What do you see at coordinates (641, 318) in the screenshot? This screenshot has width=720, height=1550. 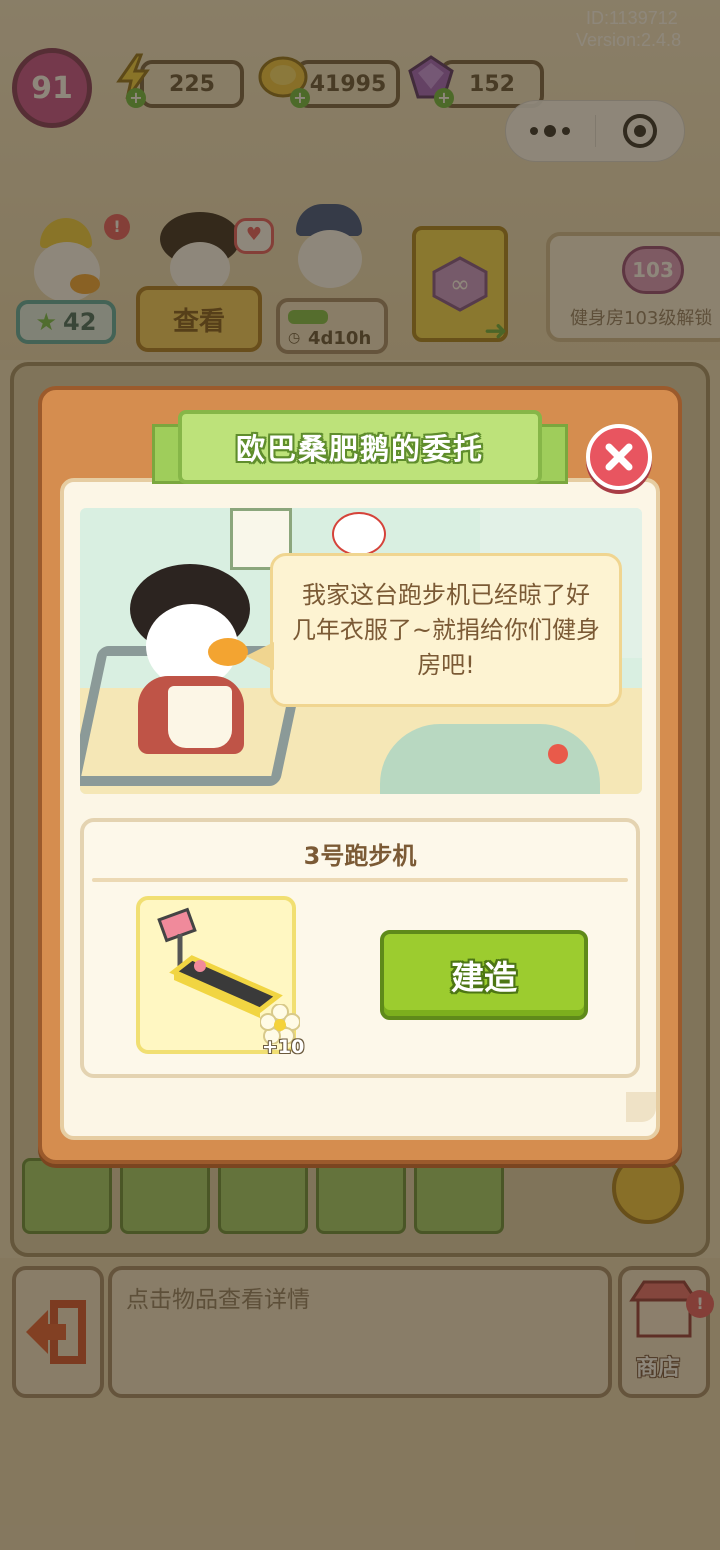 I see `room-unlock-text: 健身房103级解锁` at bounding box center [641, 318].